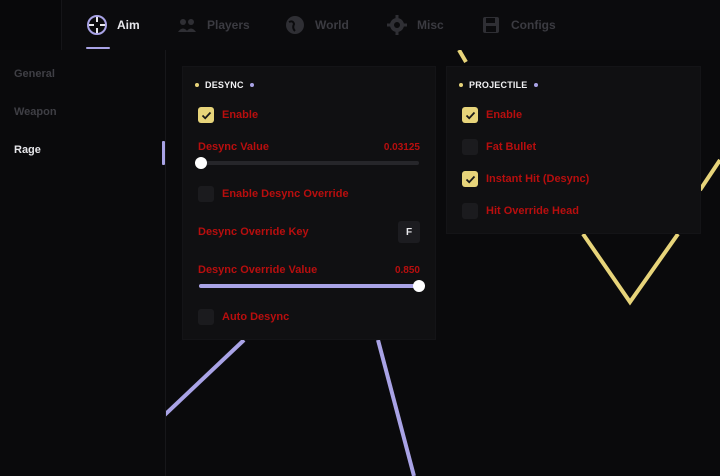 The height and width of the screenshot is (476, 720). Describe the element at coordinates (470, 147) in the screenshot. I see `fat-bullet-checkbox` at that location.